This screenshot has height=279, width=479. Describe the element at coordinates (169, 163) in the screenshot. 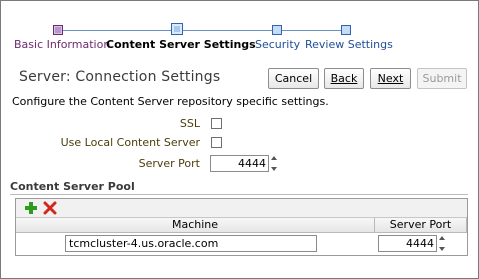

I see `server-port-label: Server Port` at that location.